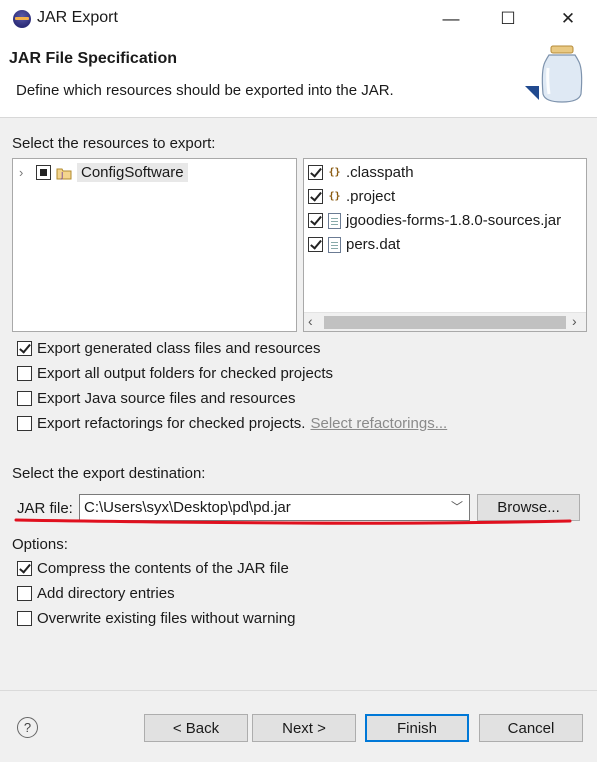  Describe the element at coordinates (43, 172) in the screenshot. I see `tree-item-checkbox` at that location.